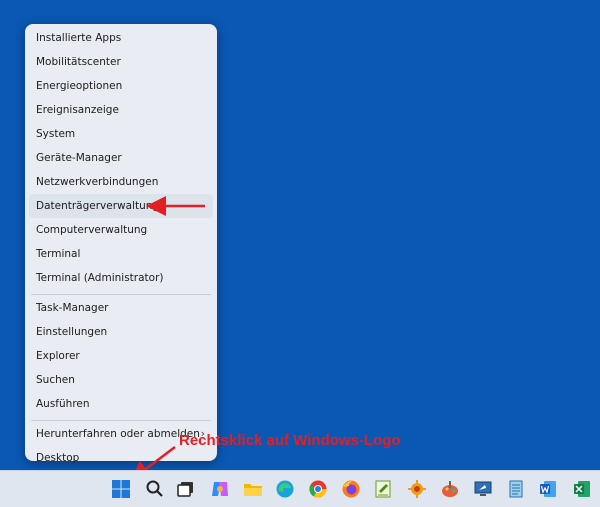 The image size is (600, 507). What do you see at coordinates (383, 489) in the screenshot?
I see `notepad-plus-icon` at bounding box center [383, 489].